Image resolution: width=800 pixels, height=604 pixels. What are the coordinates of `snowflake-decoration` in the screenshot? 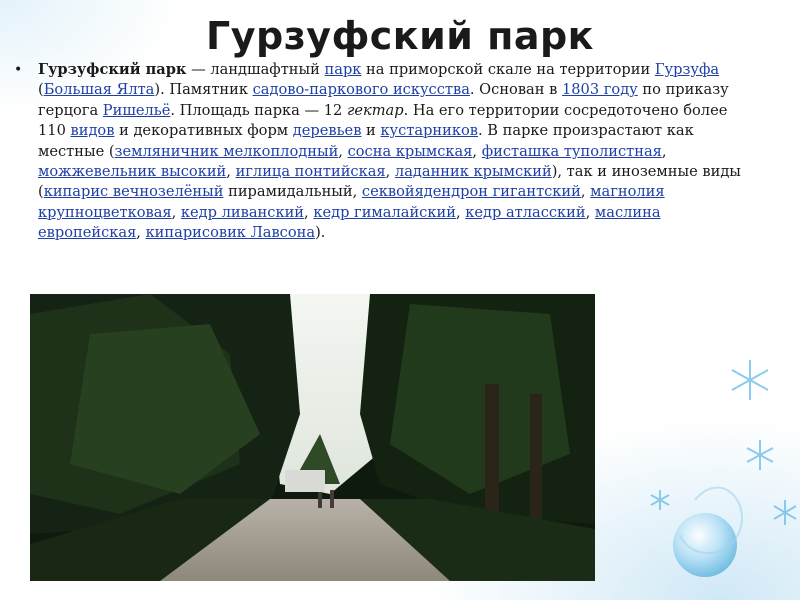 It's located at (700, 450).